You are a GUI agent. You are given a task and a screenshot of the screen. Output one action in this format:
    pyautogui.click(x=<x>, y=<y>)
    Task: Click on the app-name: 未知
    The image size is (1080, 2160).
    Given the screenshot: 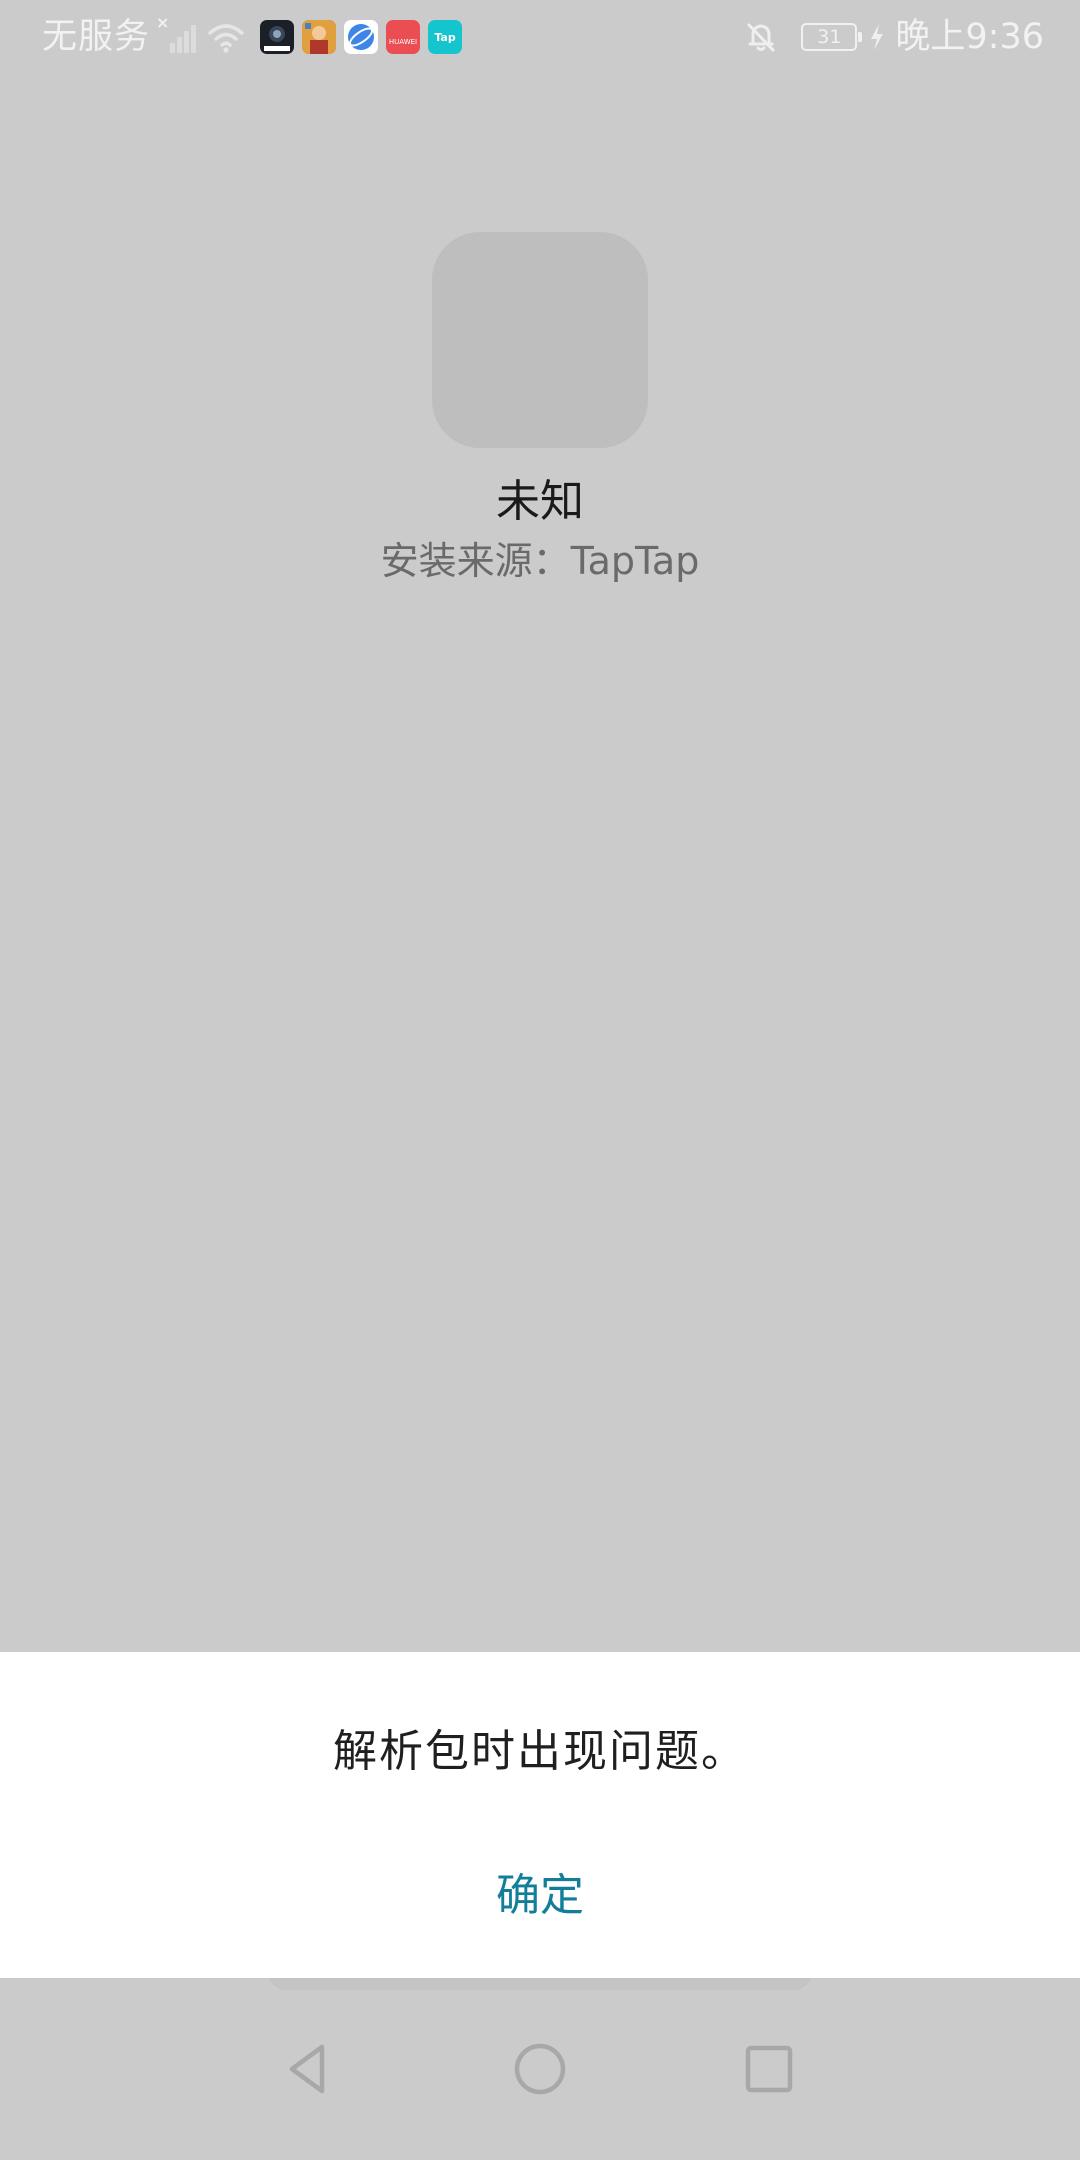 What is the action you would take?
    pyautogui.click(x=540, y=501)
    